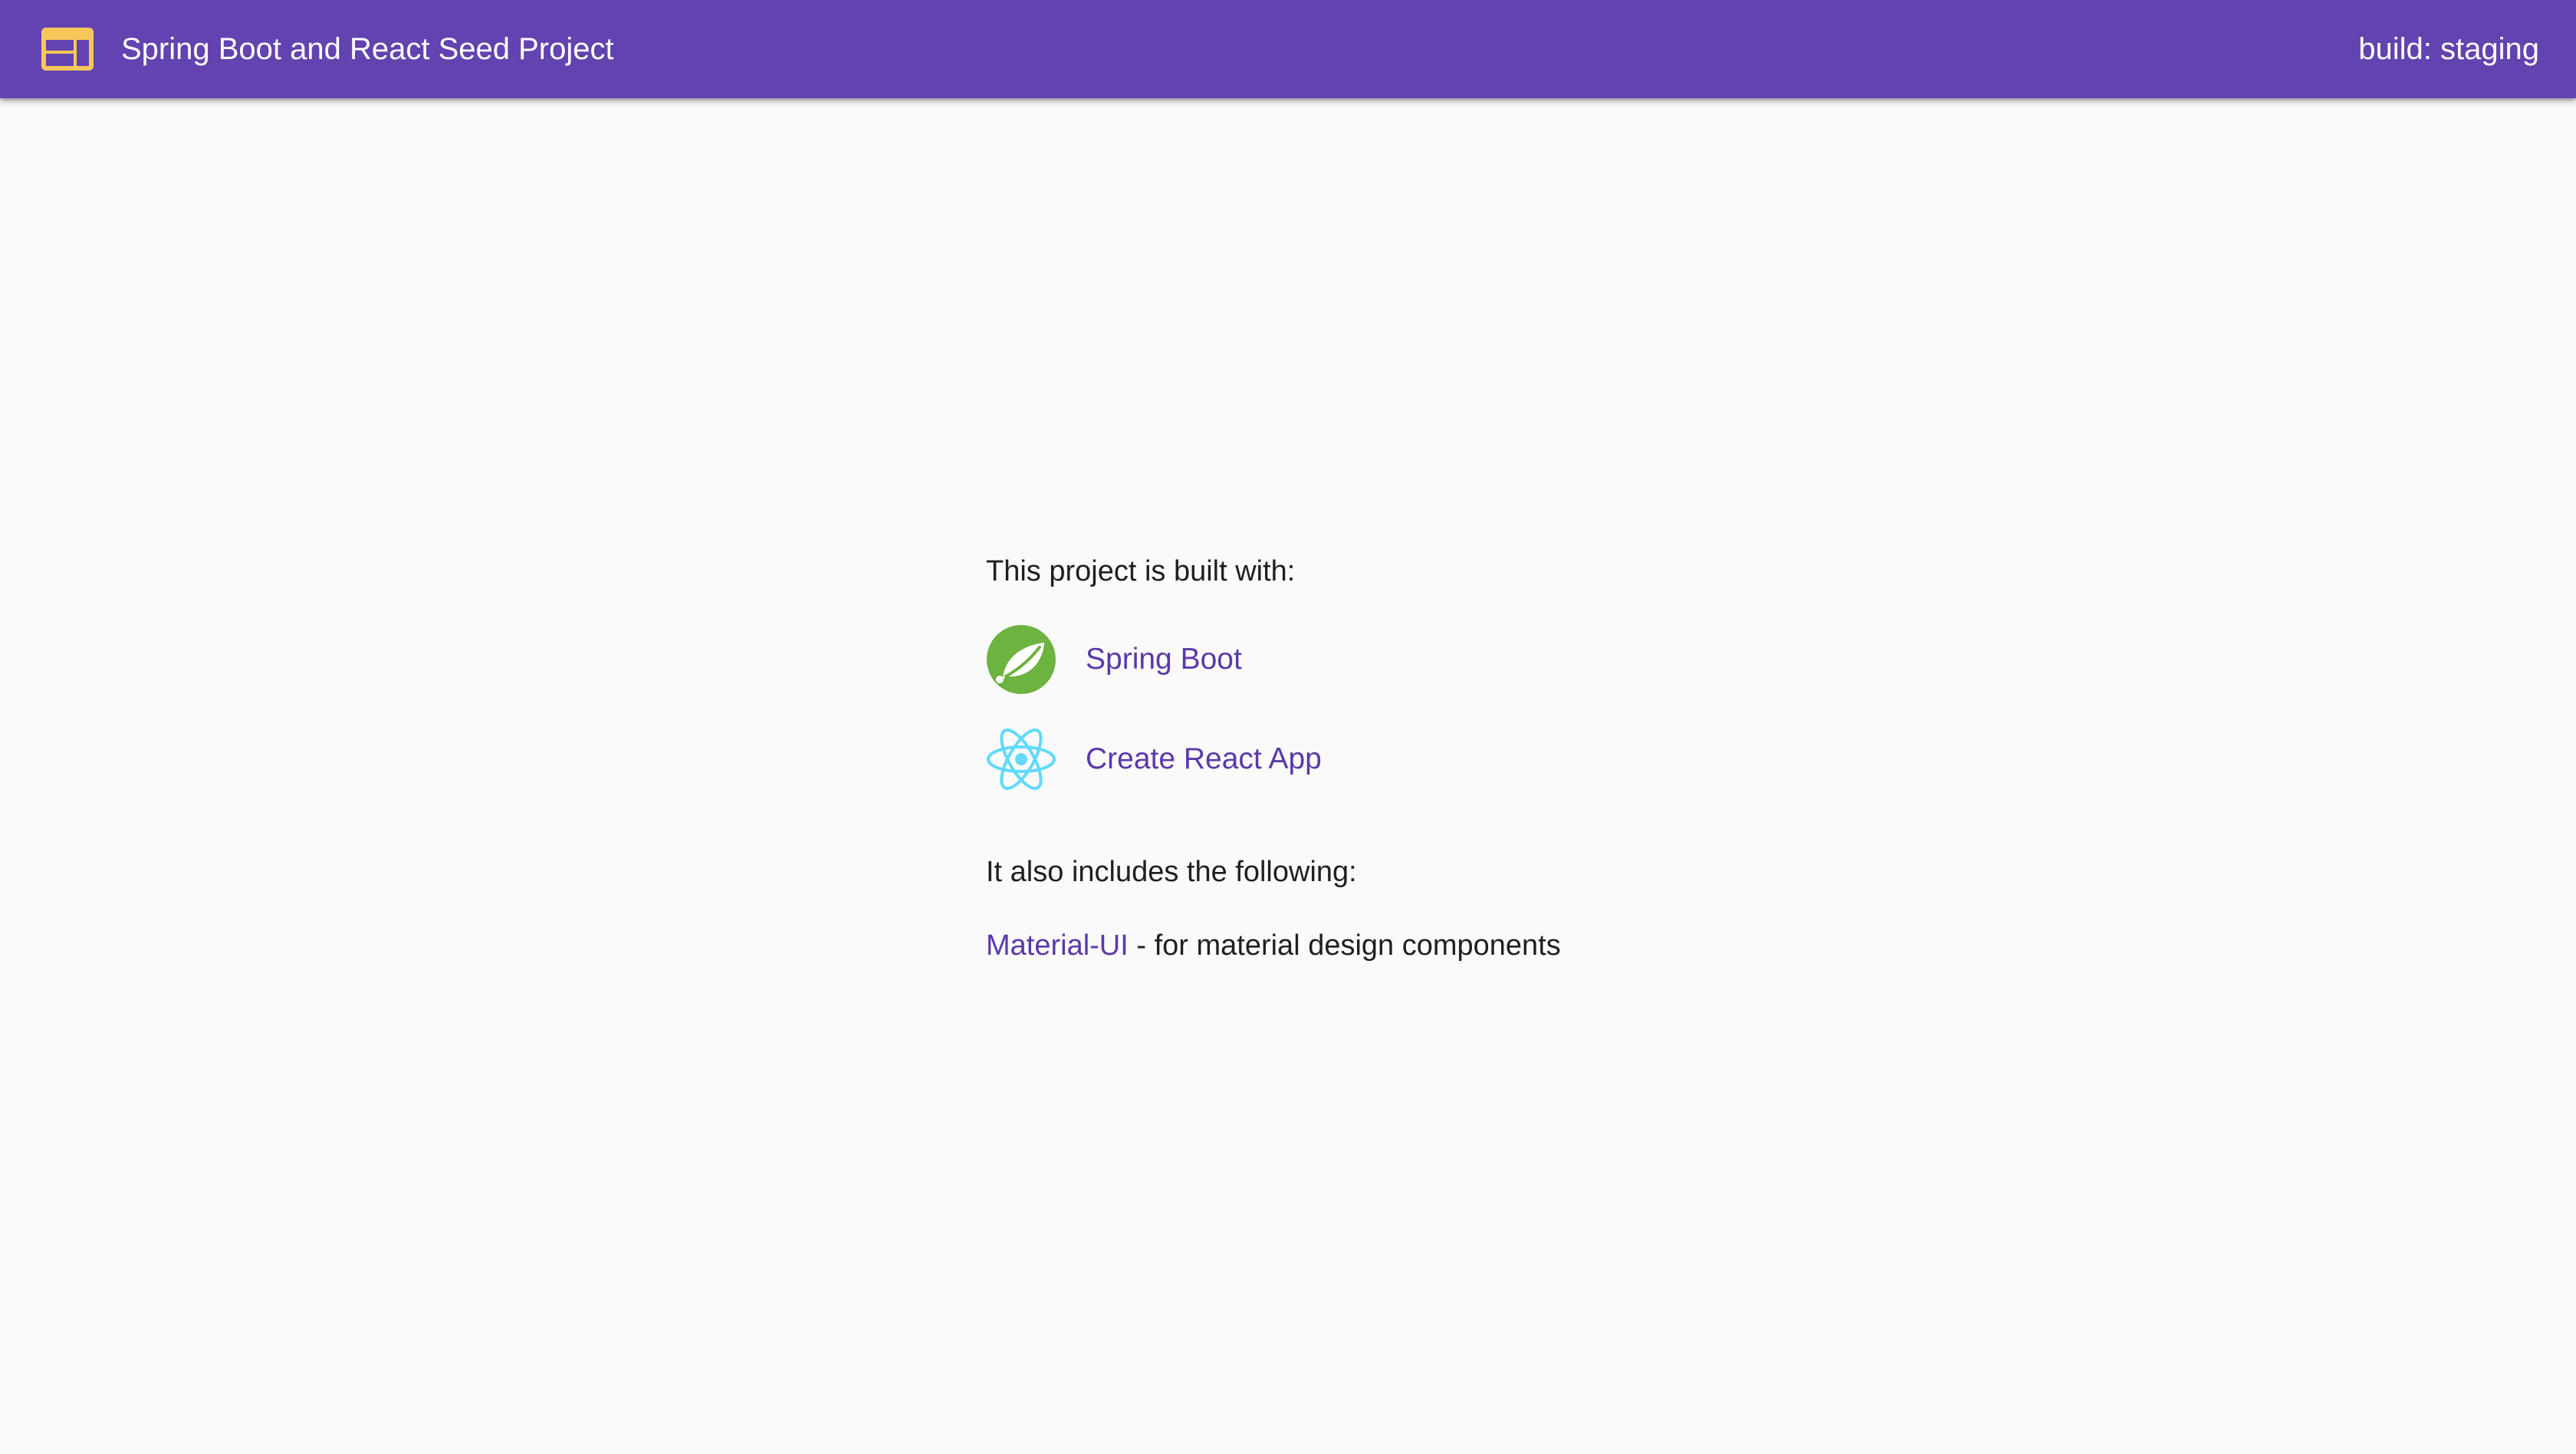 The image size is (2576, 1454). Describe the element at coordinates (367, 49) in the screenshot. I see `app-title: Spring Boot and React Seed Project` at that location.